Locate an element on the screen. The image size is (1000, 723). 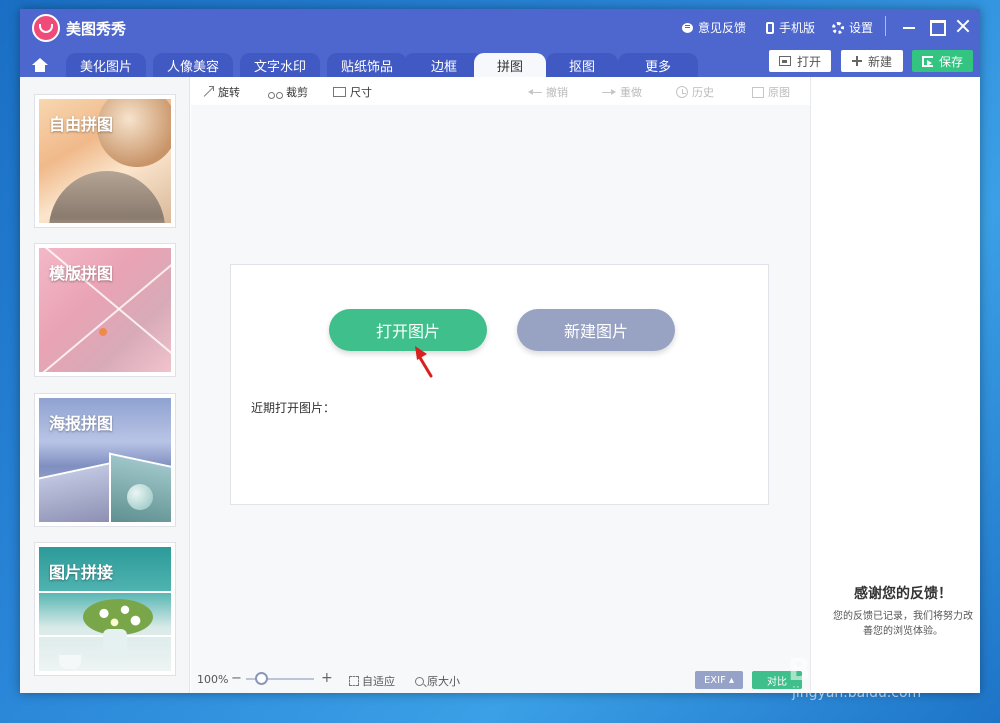
feedback-link: 意见反馈 is located at coordinates (714, 27).